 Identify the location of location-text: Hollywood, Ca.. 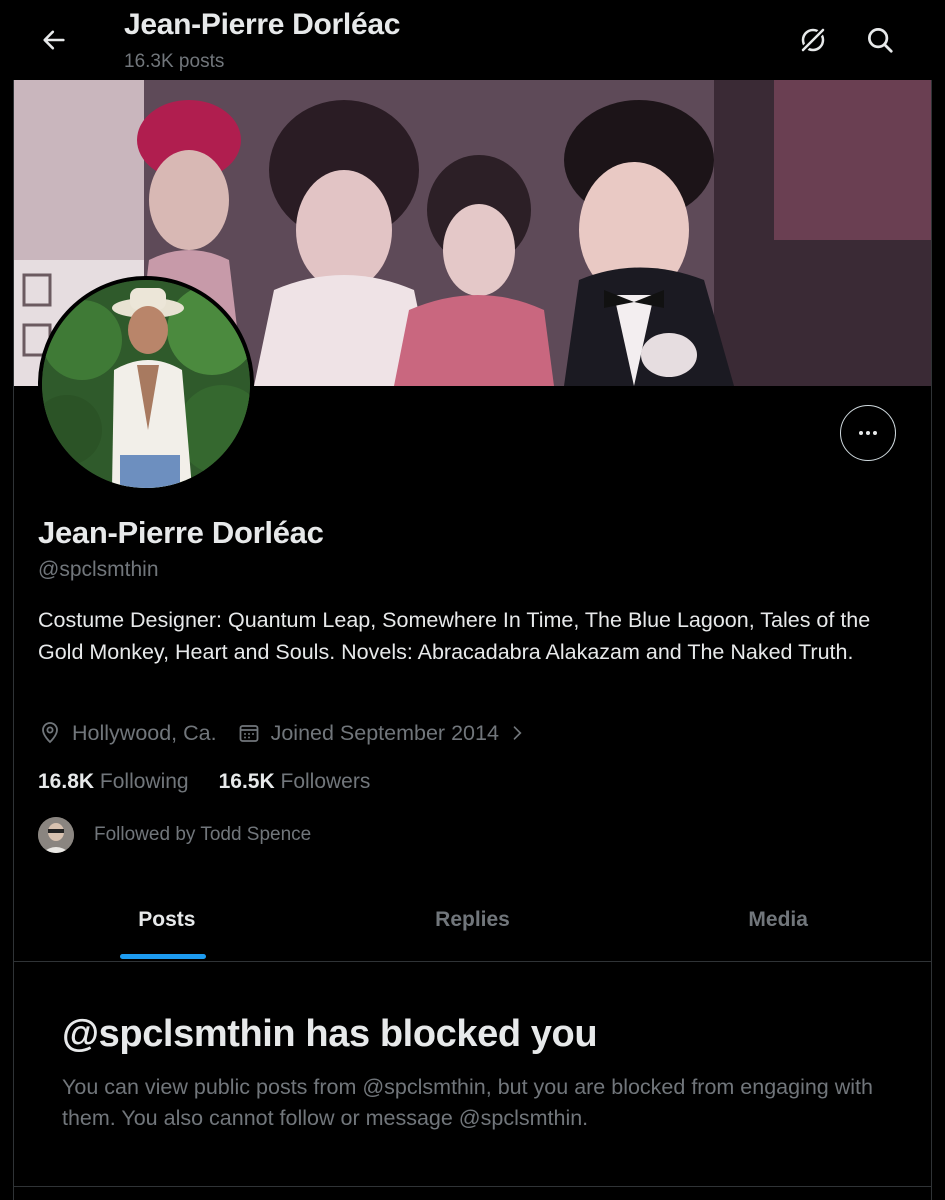
(144, 732).